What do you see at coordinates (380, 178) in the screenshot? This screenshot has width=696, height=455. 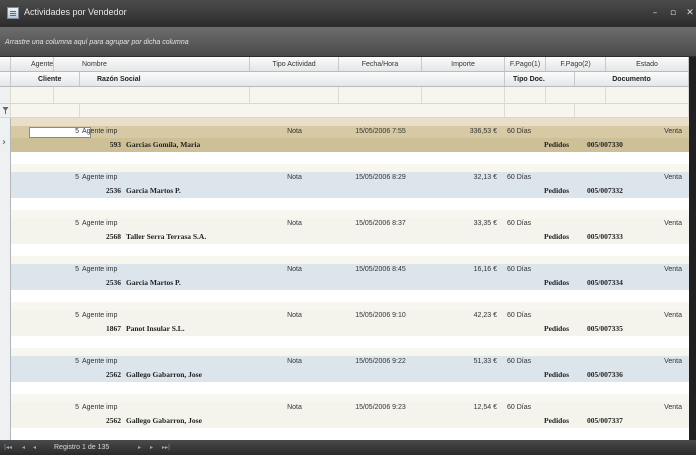 I see `cell-fecha-hora: 15/05/2006 8:29` at bounding box center [380, 178].